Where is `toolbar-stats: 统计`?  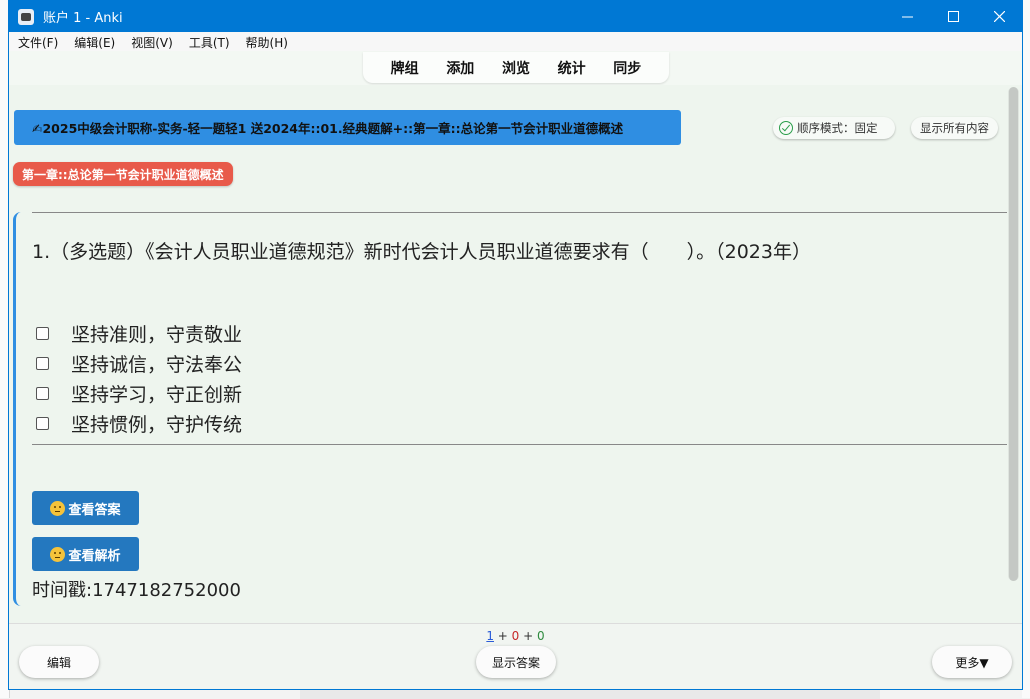 toolbar-stats: 统计 is located at coordinates (572, 68).